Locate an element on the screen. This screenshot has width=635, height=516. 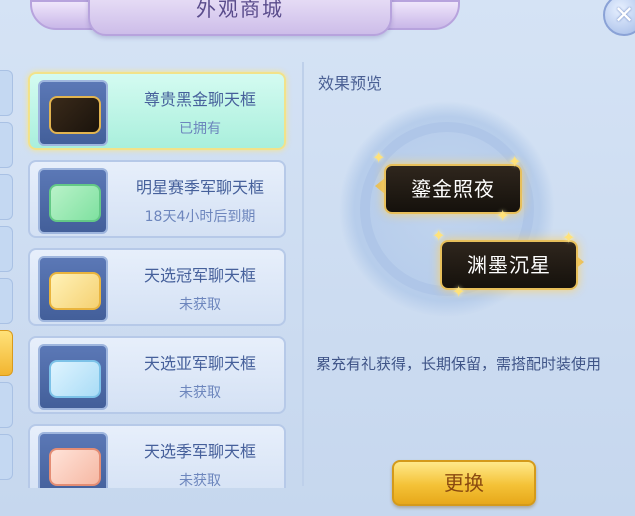
item-name: 天选季军聊天框 is located at coordinates (199, 451).